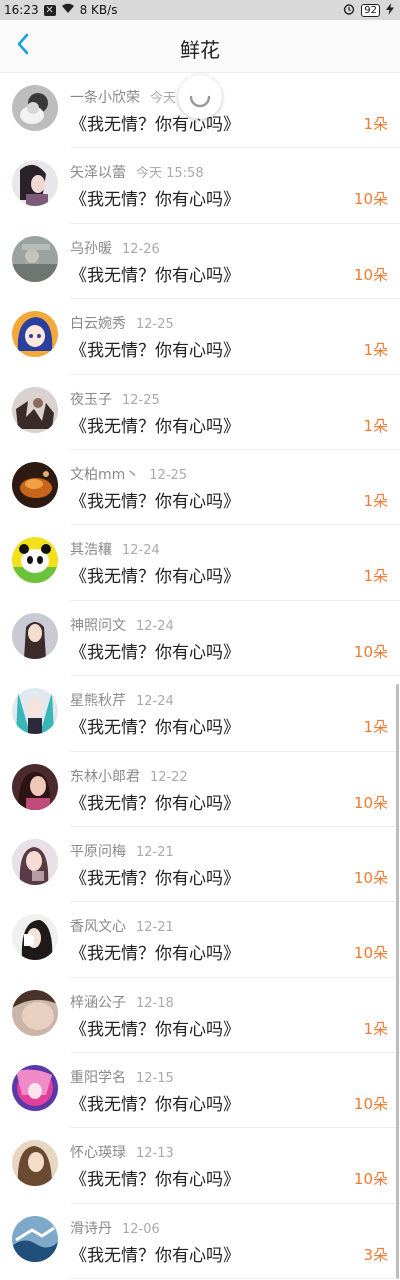 The height and width of the screenshot is (1280, 400). Describe the element at coordinates (141, 1229) in the screenshot. I see `send-time: 12-06` at that location.